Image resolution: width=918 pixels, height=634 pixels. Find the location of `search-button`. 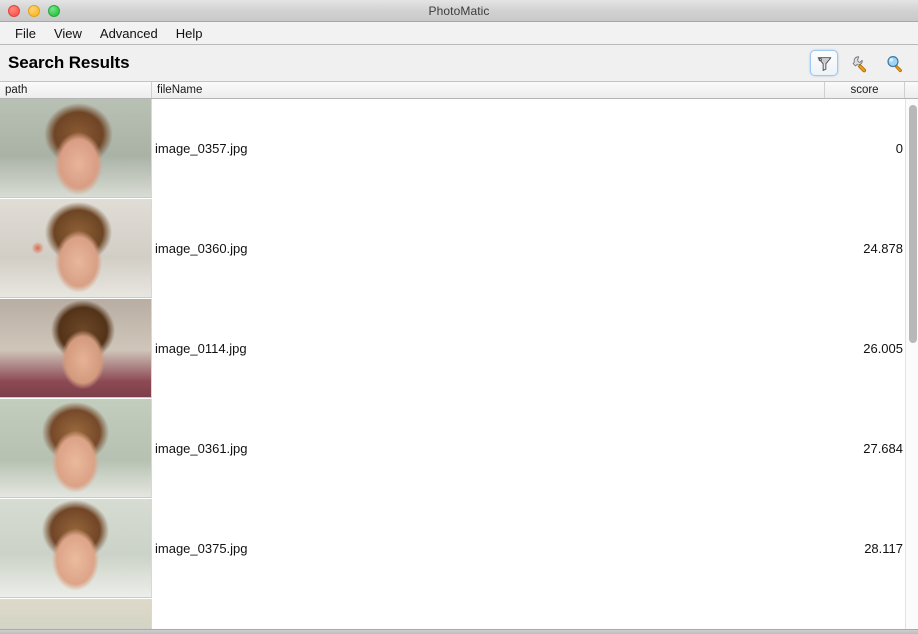

search-button is located at coordinates (894, 63).